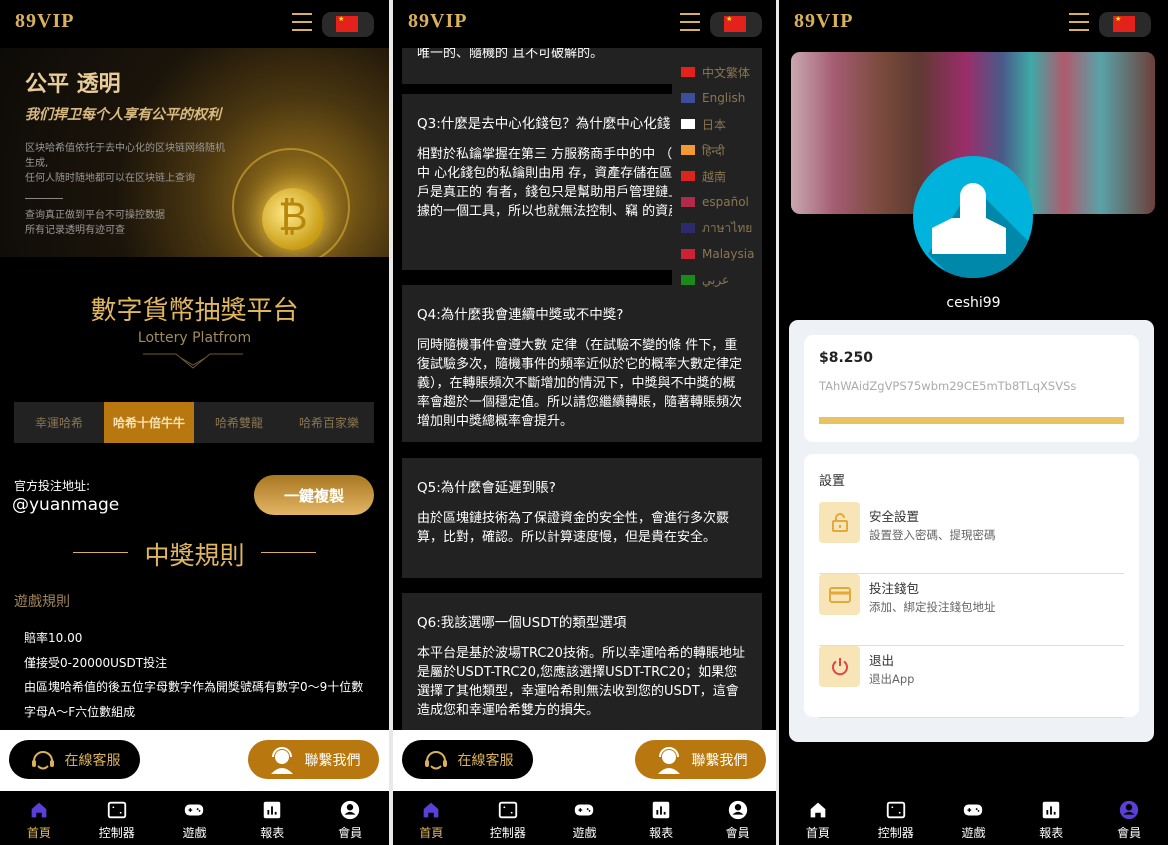  I want to click on rule-item: 僅接受0-20000USDT投注, so click(96, 662).